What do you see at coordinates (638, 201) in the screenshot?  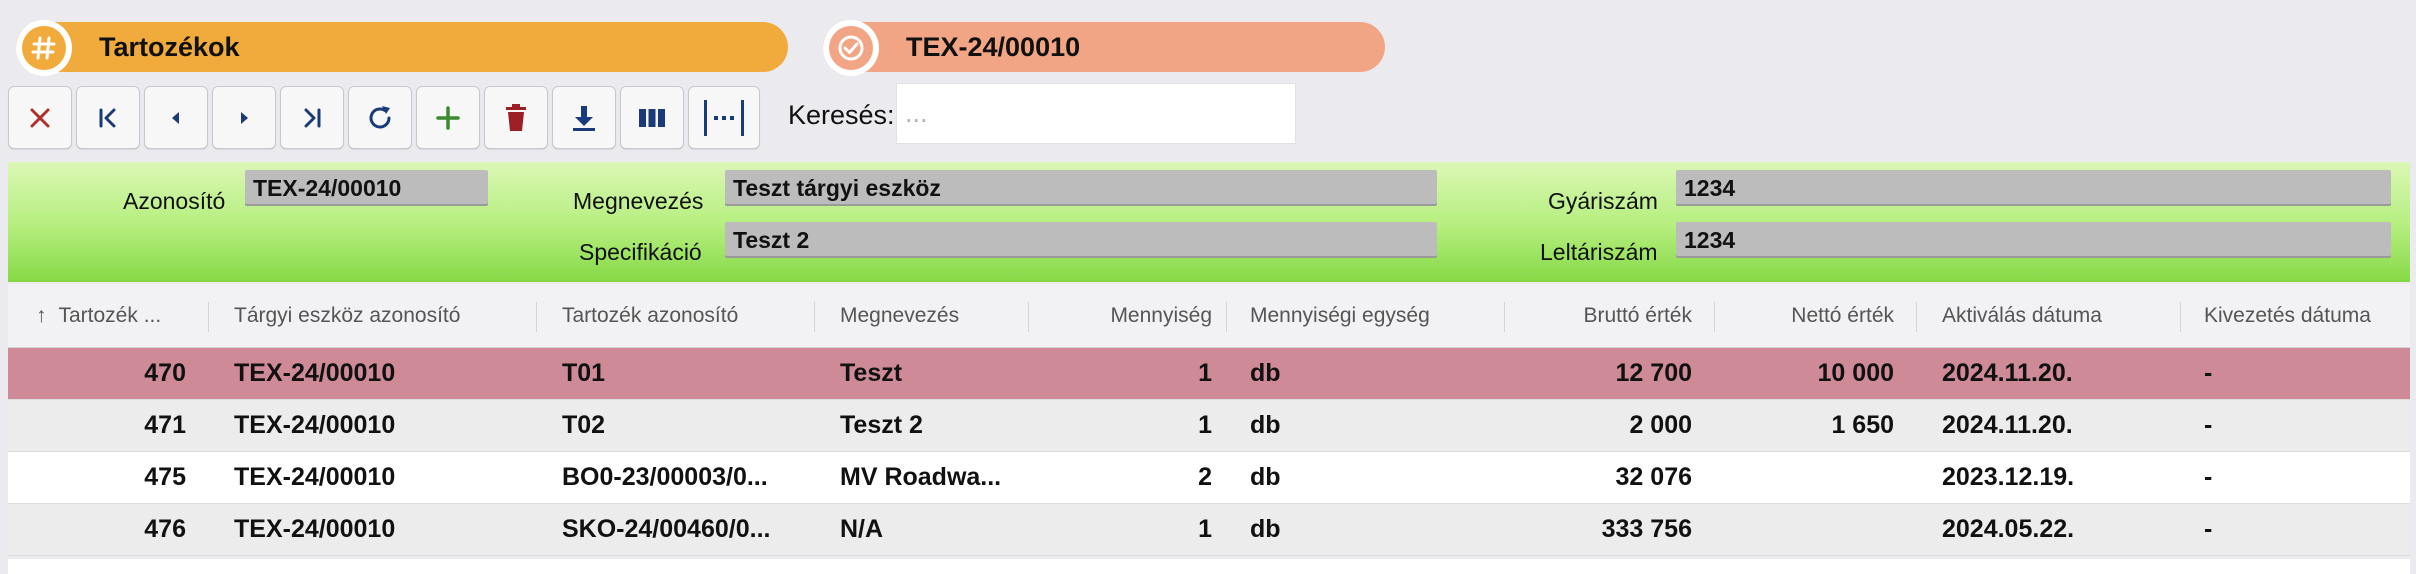 I see `megnevezes-label: Megnevezés` at bounding box center [638, 201].